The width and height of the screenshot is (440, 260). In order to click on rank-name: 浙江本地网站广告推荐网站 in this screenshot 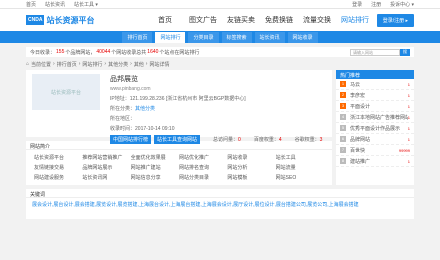, I will do `click(379, 117)`.